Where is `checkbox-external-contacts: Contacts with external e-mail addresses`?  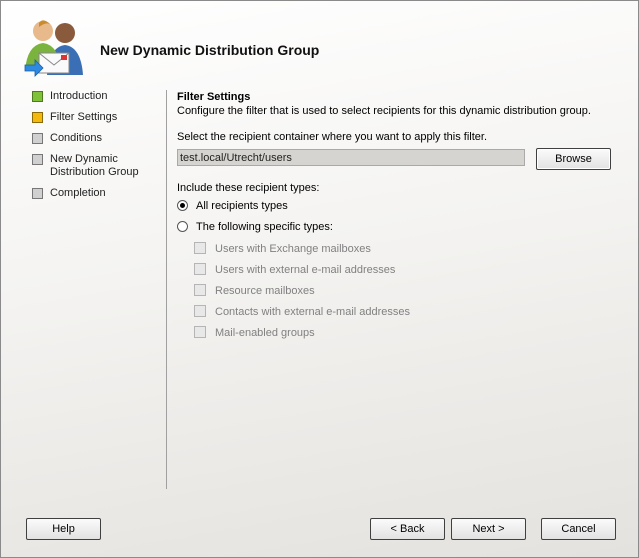
checkbox-external-contacts: Contacts with external e-mail addresses is located at coordinates (302, 312).